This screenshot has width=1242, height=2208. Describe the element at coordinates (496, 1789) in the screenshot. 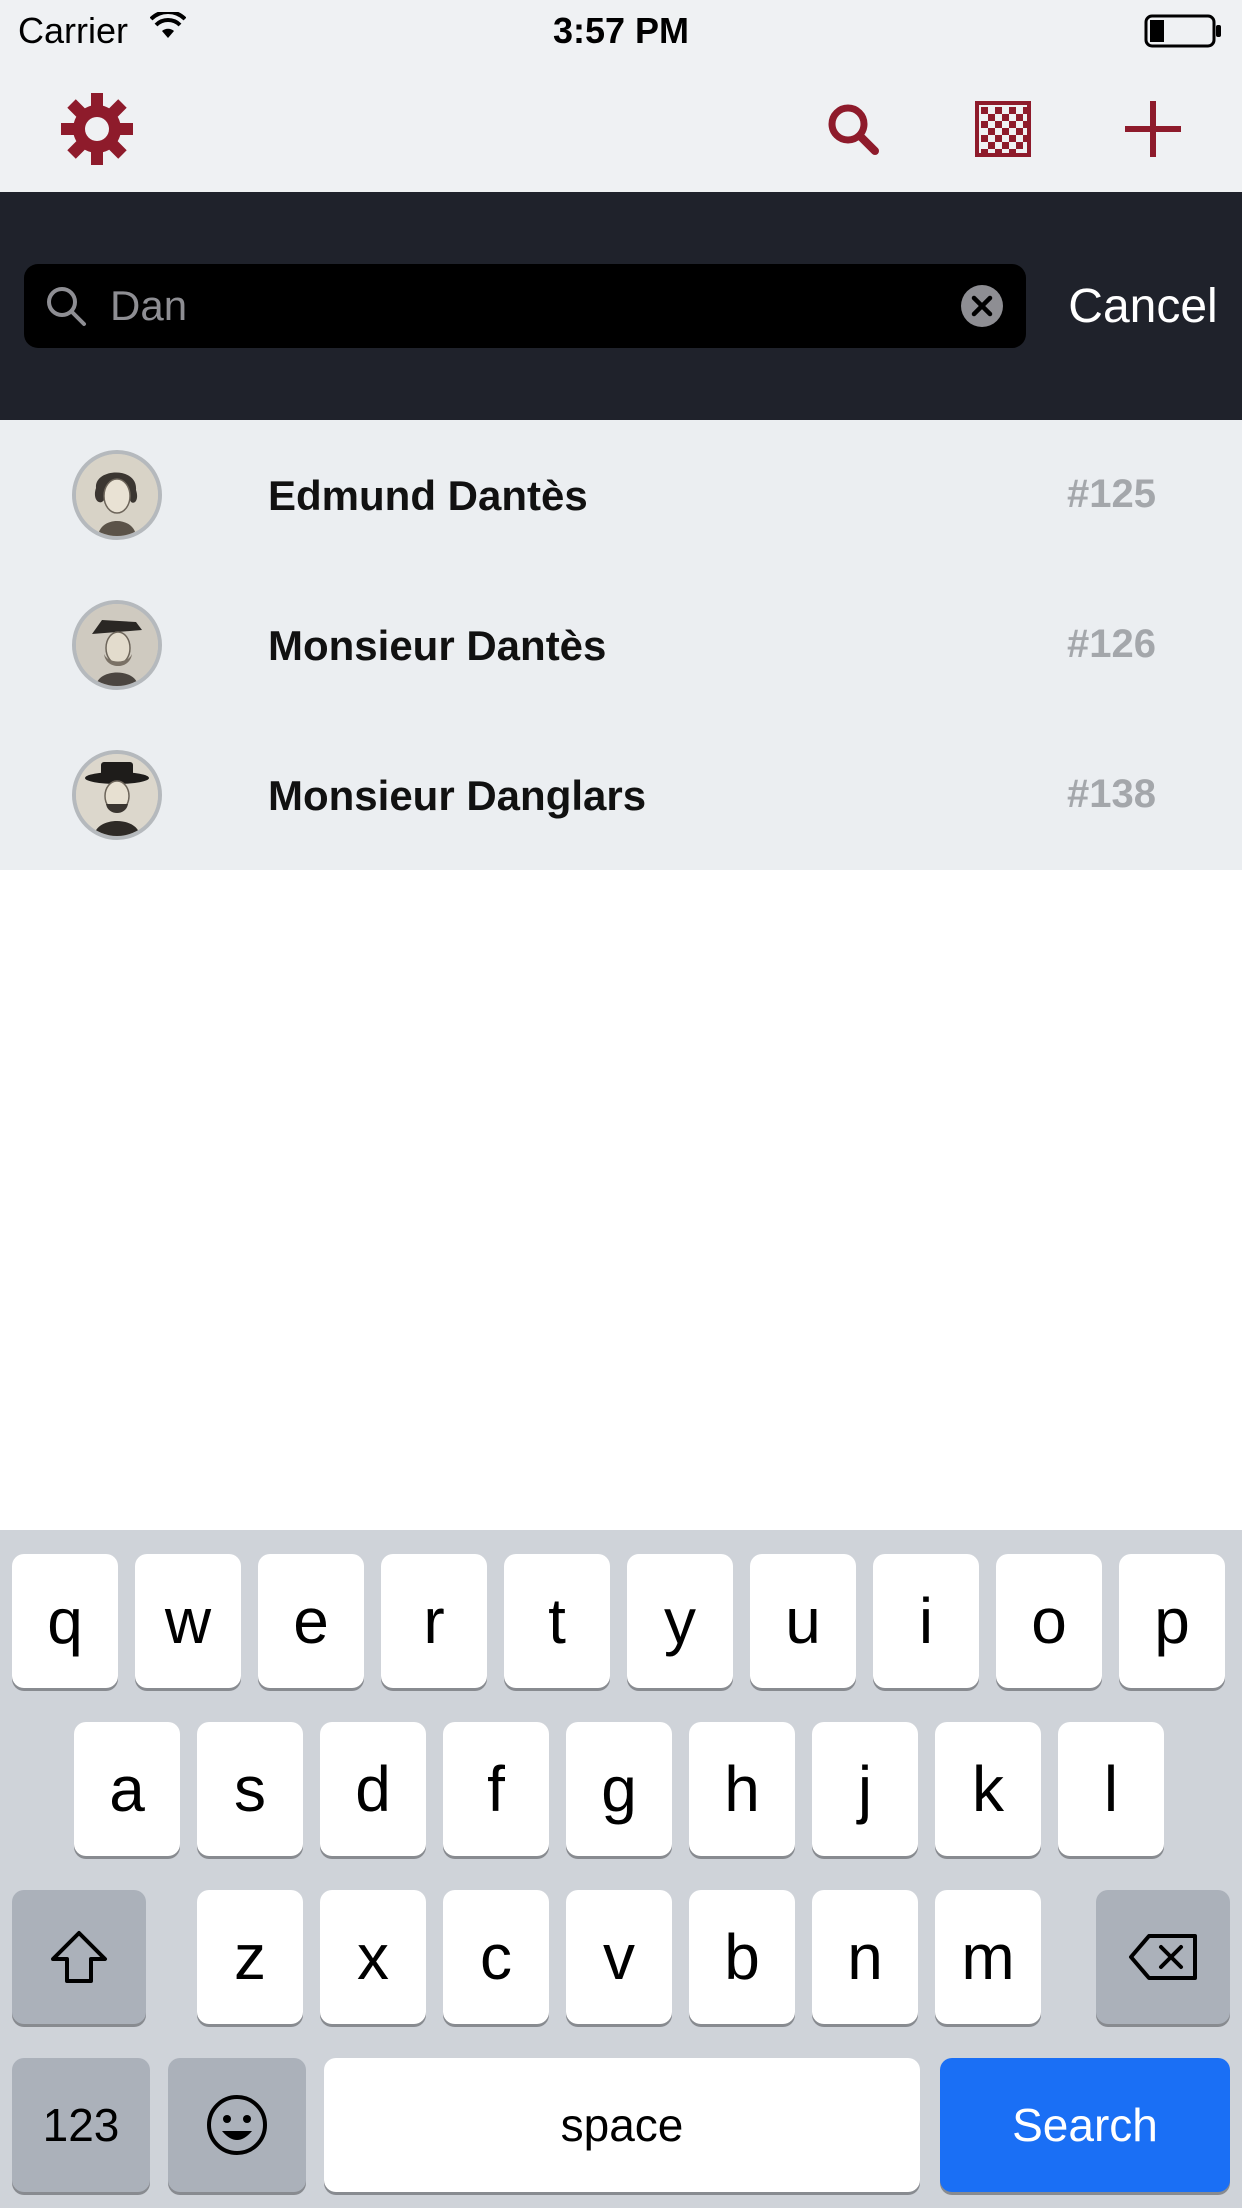

I see `key-f: f` at that location.